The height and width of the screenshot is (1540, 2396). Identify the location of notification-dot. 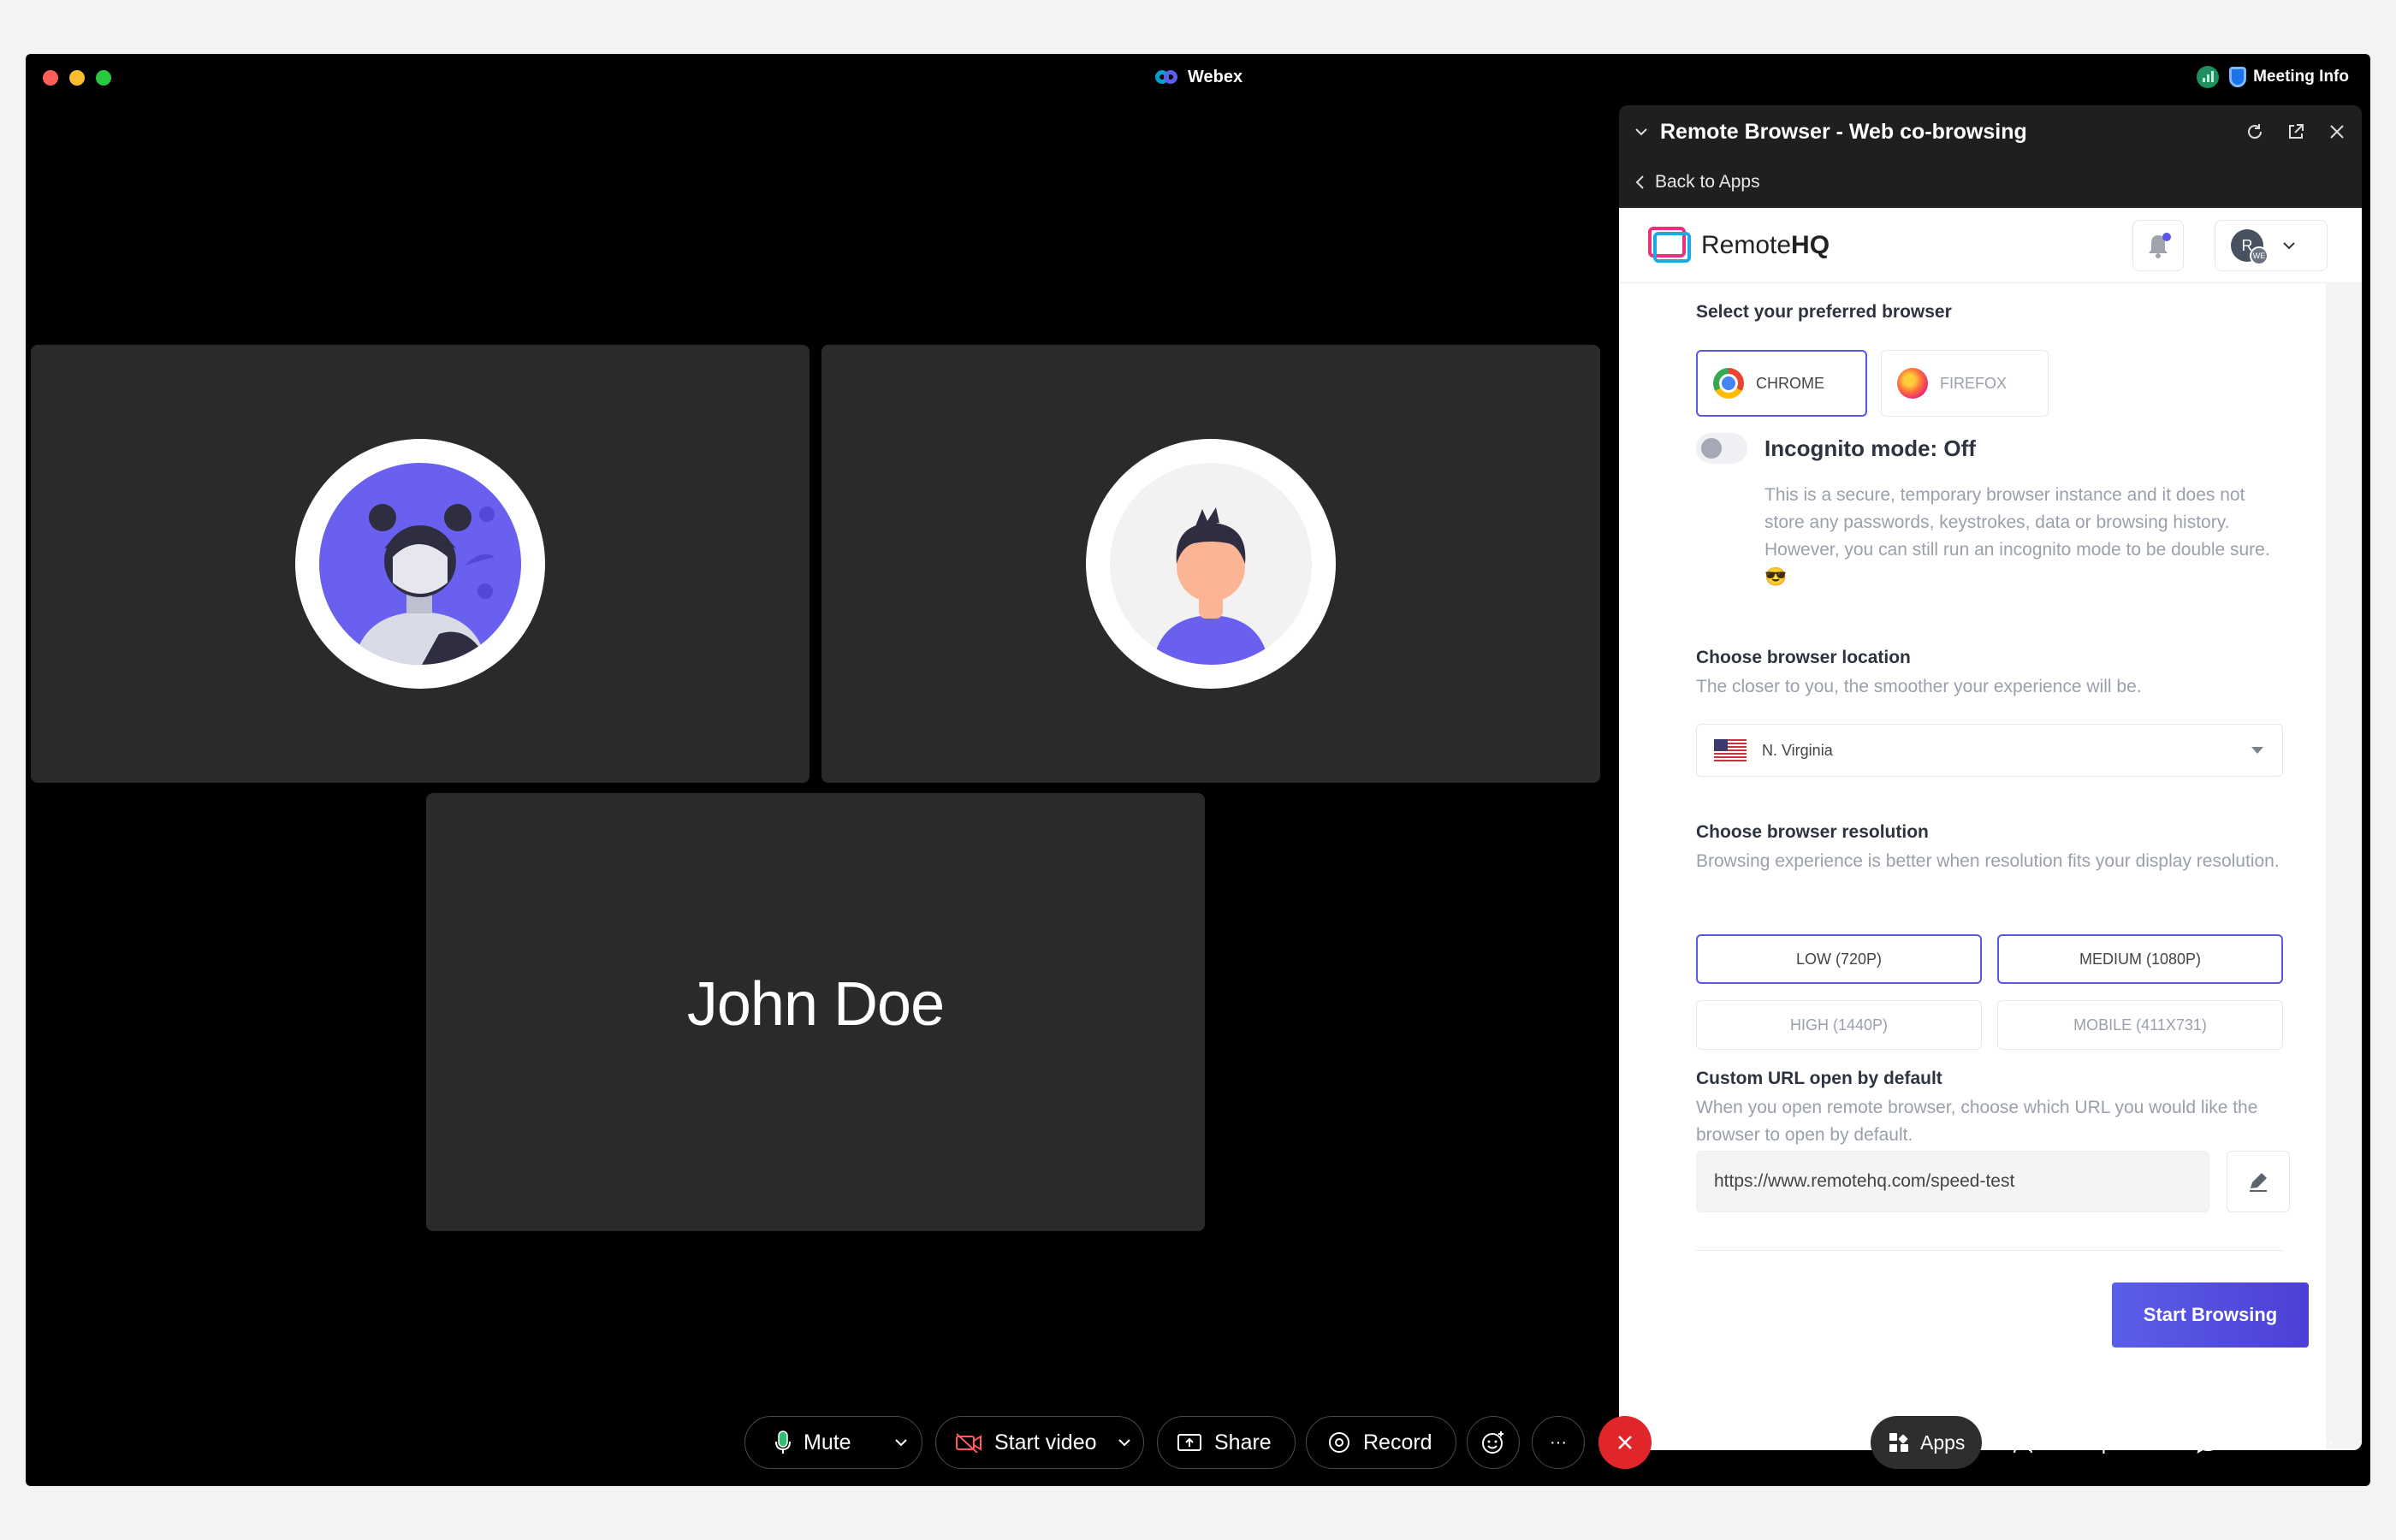
(2166, 237).